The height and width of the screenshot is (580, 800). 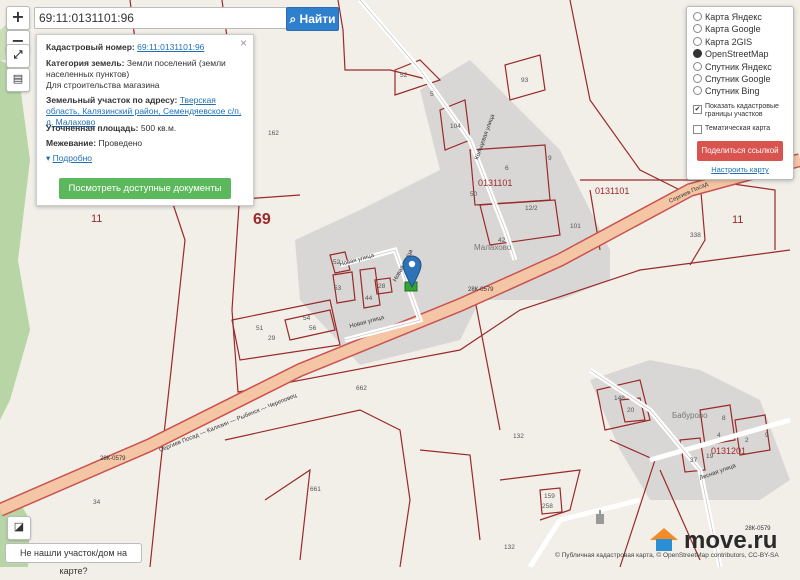 What do you see at coordinates (146, 128) in the screenshot?
I see `area-row: Уточненная площадь: 500 кв.м.` at bounding box center [146, 128].